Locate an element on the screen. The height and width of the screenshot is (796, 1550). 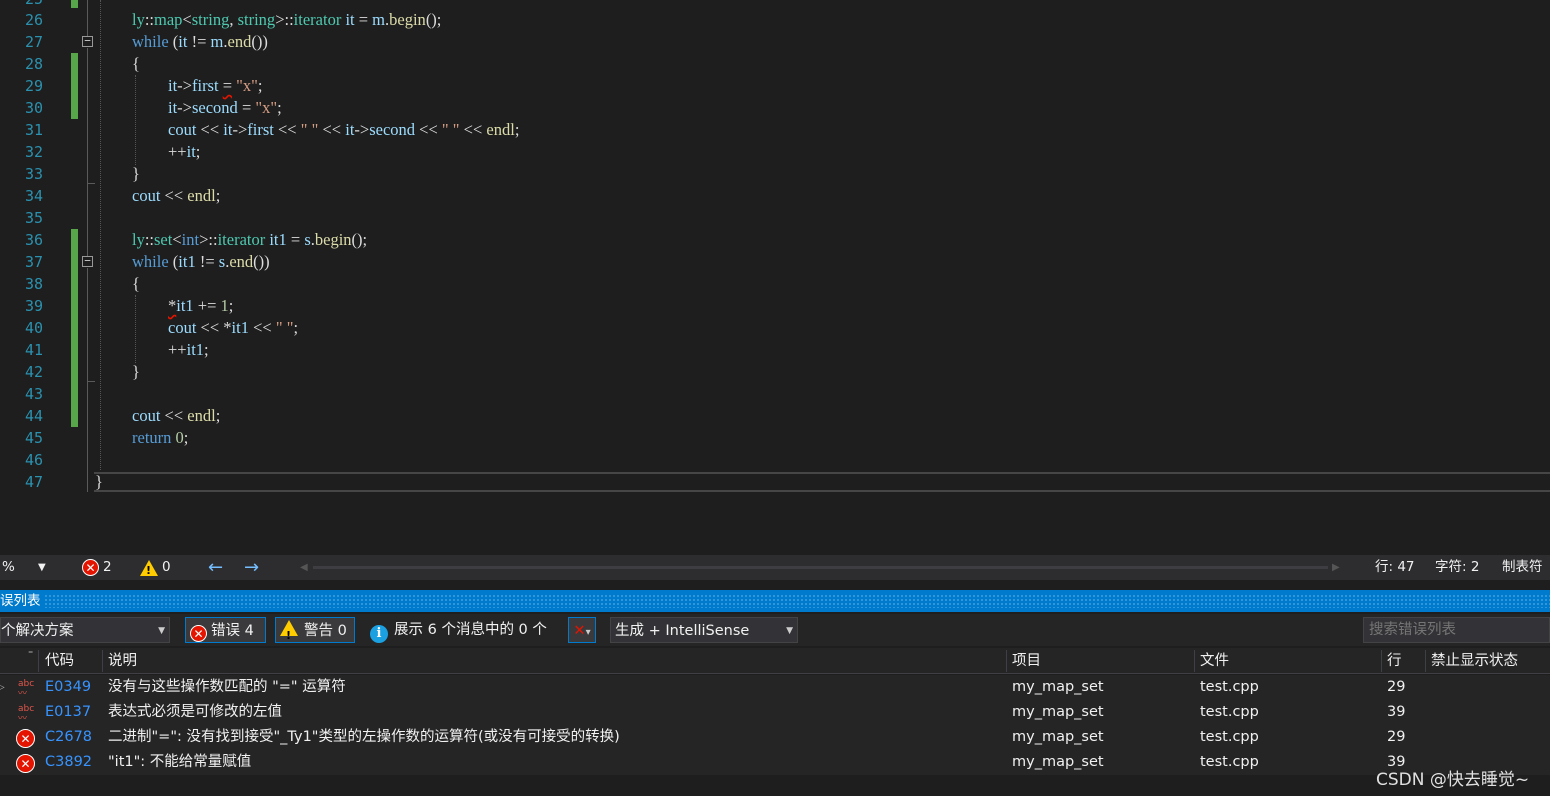
sort-indicator-icon: ⁼ is located at coordinates (31, 654).